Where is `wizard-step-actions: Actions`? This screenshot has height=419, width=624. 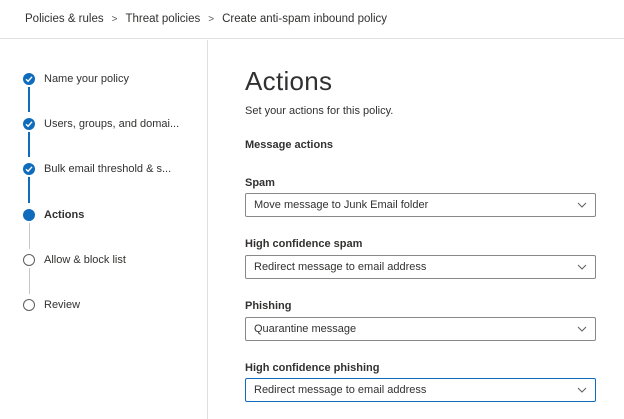 wizard-step-actions: Actions is located at coordinates (103, 215).